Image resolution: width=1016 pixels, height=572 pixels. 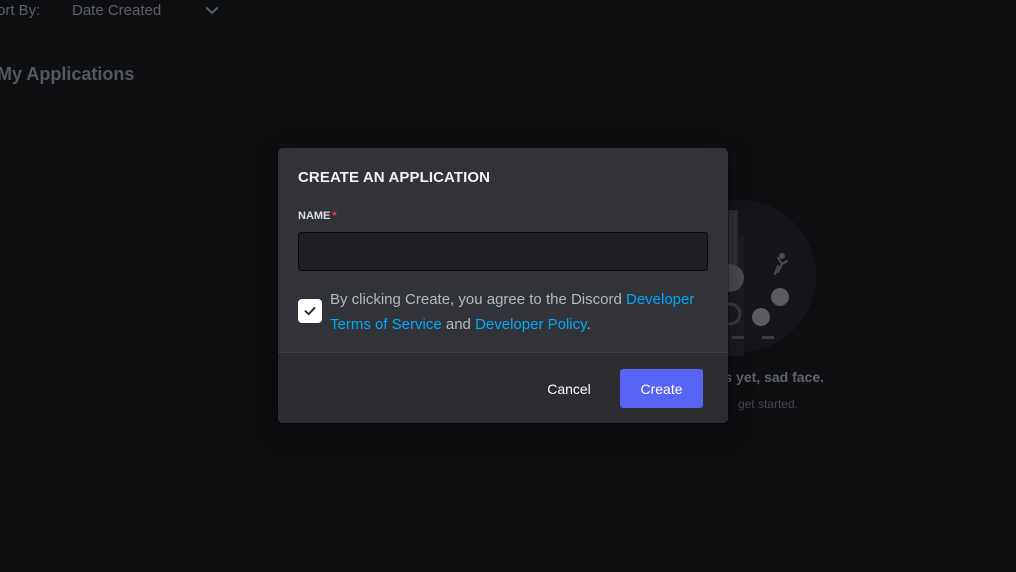 What do you see at coordinates (334, 216) in the screenshot?
I see `required-asterisk: *` at bounding box center [334, 216].